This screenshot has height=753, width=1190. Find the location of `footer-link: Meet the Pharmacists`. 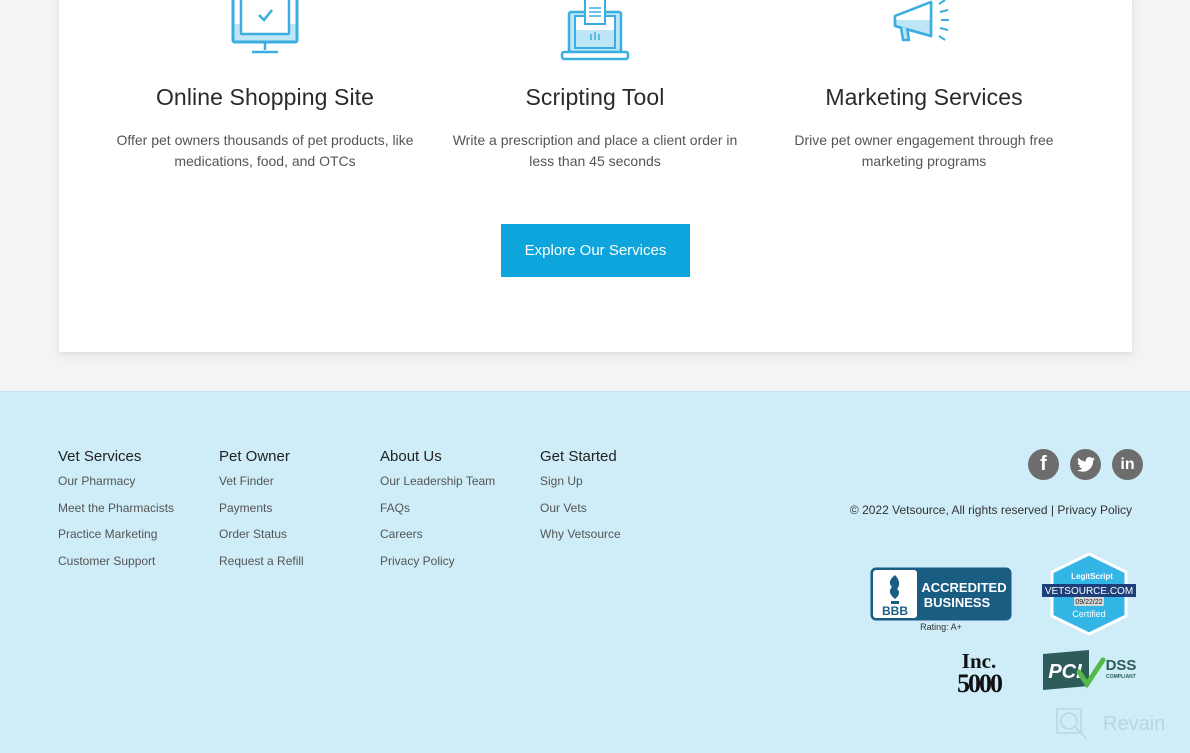

footer-link: Meet the Pharmacists is located at coordinates (116, 508).